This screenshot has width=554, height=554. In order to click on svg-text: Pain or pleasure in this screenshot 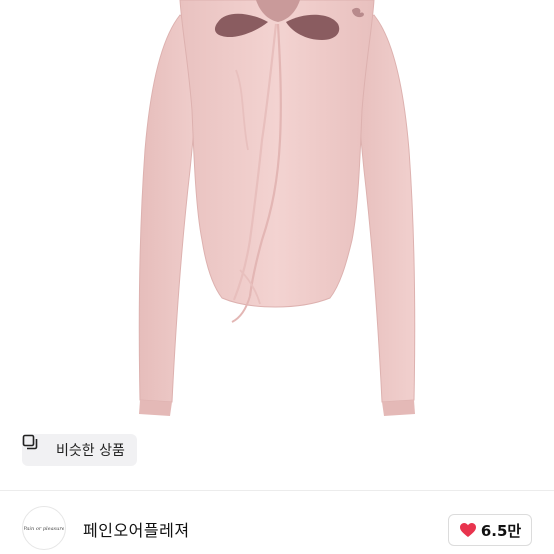, I will do `click(44, 529)`.